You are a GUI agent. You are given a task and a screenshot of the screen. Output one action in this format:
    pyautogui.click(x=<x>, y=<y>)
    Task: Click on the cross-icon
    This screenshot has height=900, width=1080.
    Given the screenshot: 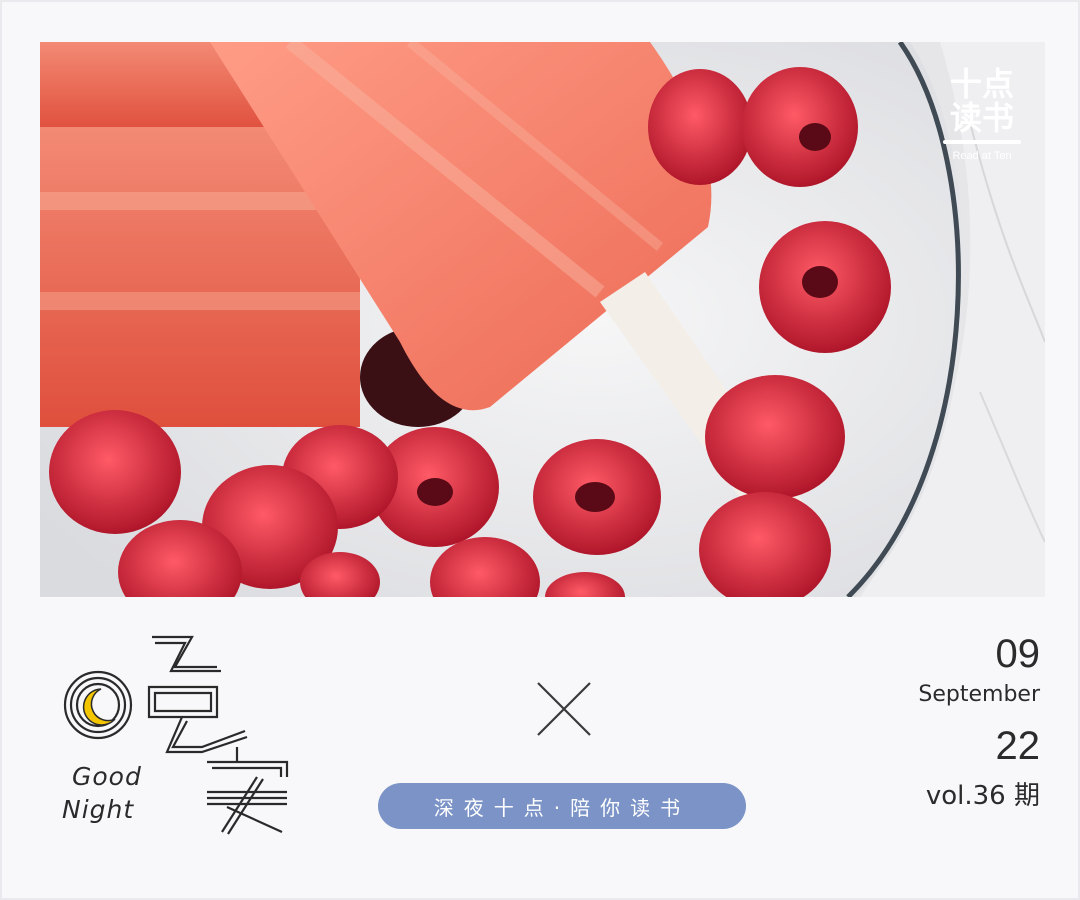 What is the action you would take?
    pyautogui.click(x=564, y=709)
    